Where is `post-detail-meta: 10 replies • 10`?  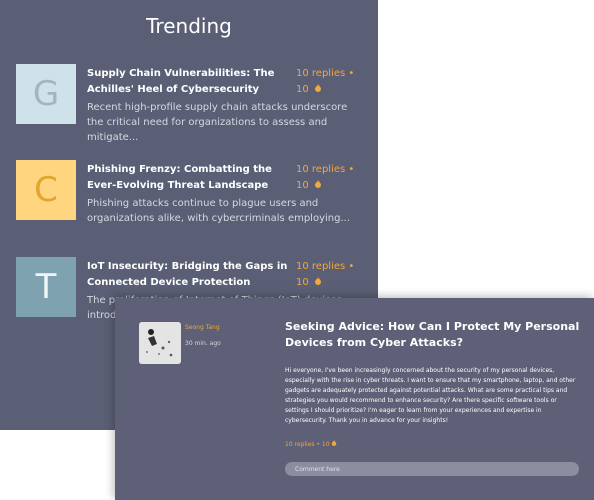
post-detail-meta: 10 replies • 10 is located at coordinates (311, 444).